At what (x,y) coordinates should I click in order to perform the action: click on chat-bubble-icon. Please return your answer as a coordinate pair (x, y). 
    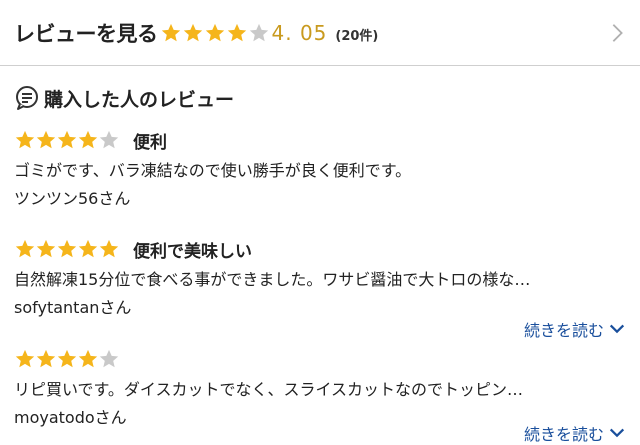
    Looking at the image, I should click on (27, 98).